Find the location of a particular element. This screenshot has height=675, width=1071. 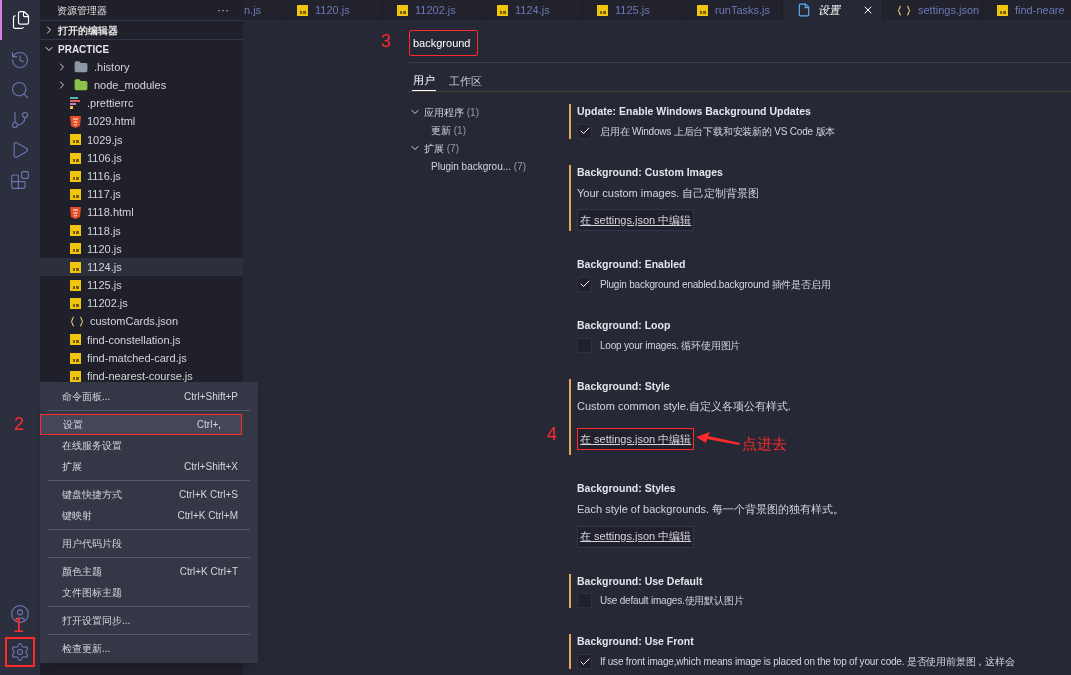

file-name: 1124.js is located at coordinates (104, 267).